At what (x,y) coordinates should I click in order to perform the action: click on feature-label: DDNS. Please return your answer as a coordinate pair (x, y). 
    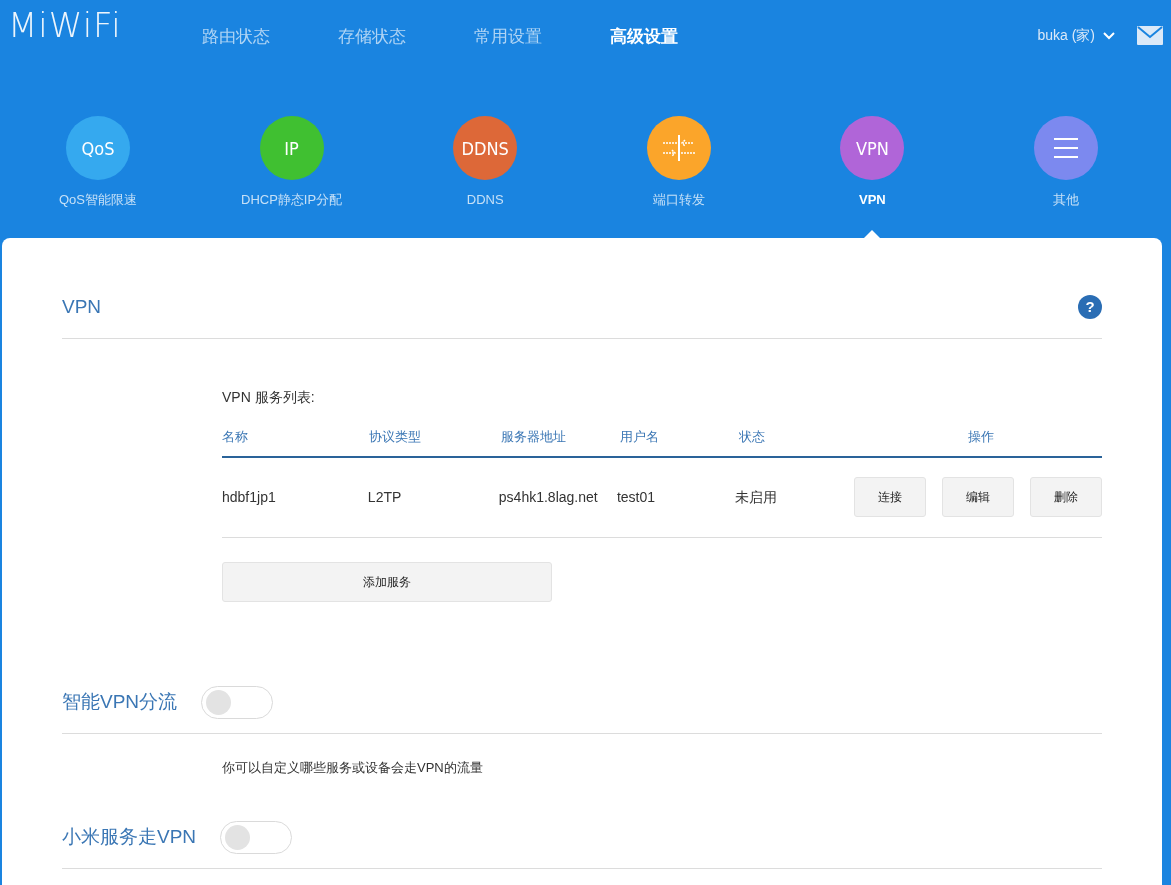
    Looking at the image, I should click on (485, 200).